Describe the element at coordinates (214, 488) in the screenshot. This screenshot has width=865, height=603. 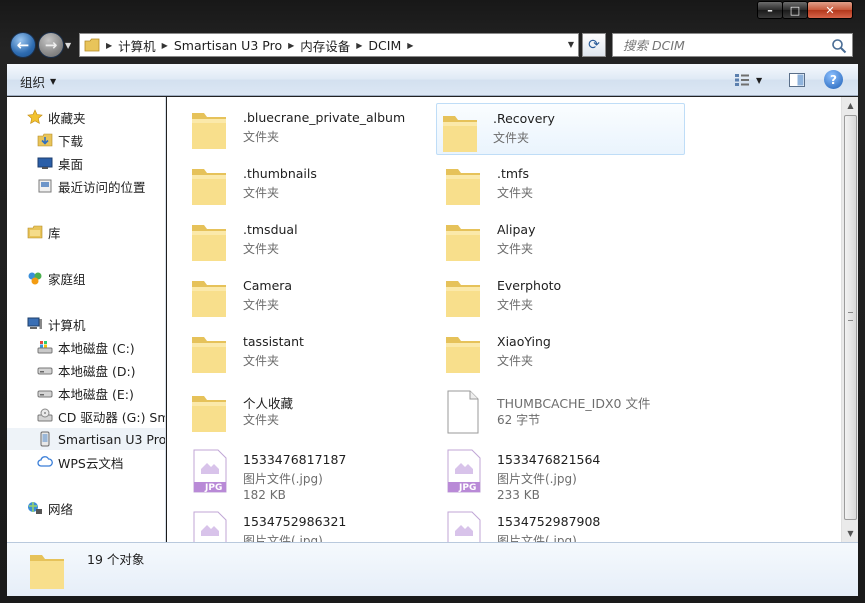
I see `jpg-badge: JPG` at that location.